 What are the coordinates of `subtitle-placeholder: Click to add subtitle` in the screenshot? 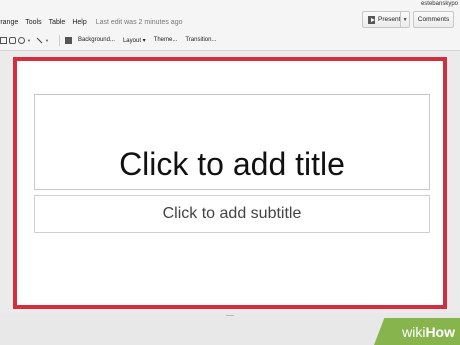 It's located at (232, 214).